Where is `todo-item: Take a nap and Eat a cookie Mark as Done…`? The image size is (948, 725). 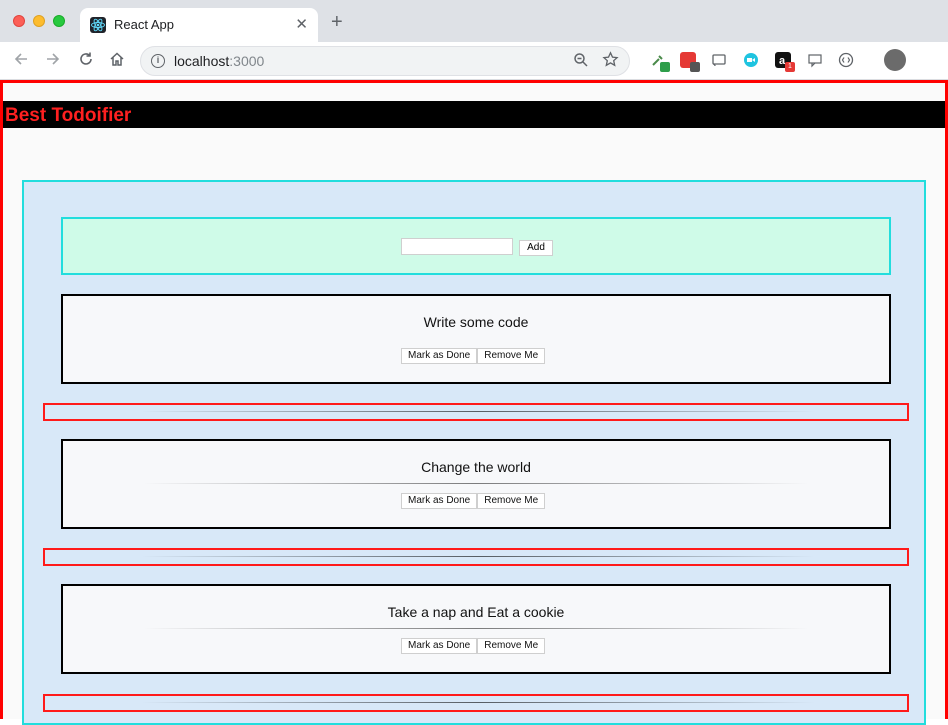 todo-item: Take a nap and Eat a cookie Mark as Done… is located at coordinates (476, 629).